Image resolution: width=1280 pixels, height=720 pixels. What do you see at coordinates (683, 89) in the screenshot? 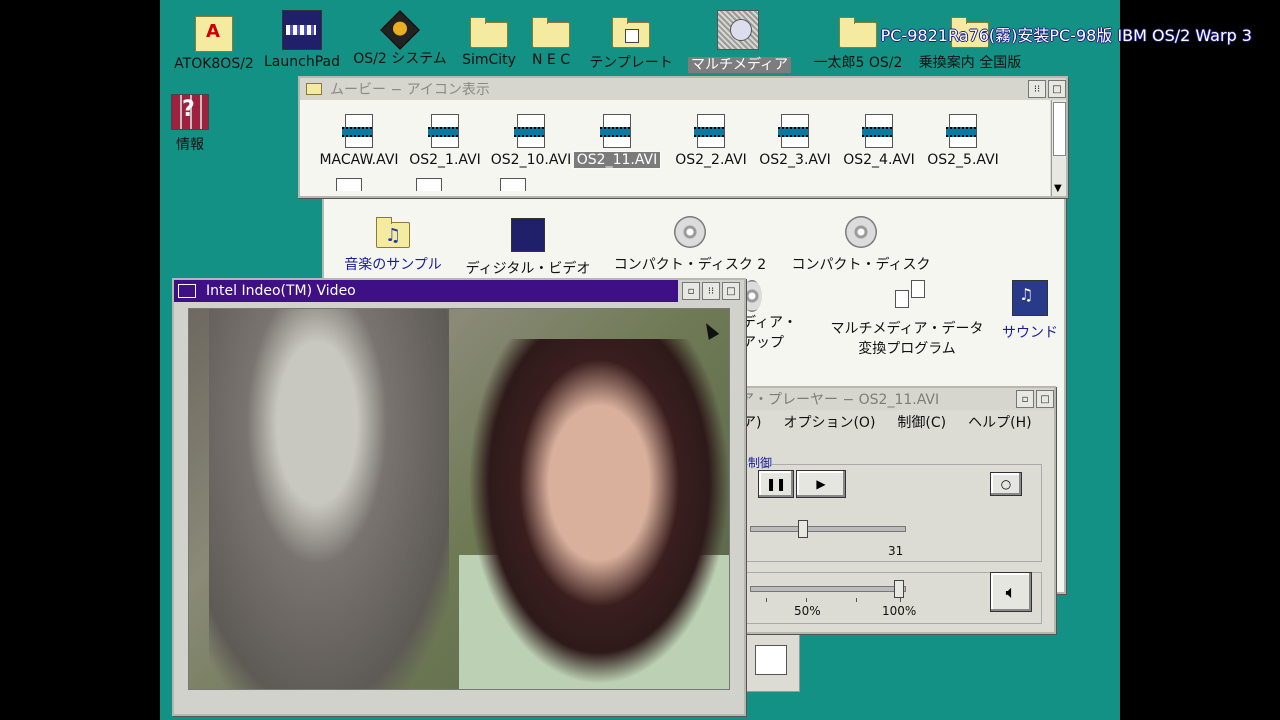
I see `movie-window-titlebar: ムービー − アイコン表示 ⁝⁝ □` at bounding box center [683, 89].